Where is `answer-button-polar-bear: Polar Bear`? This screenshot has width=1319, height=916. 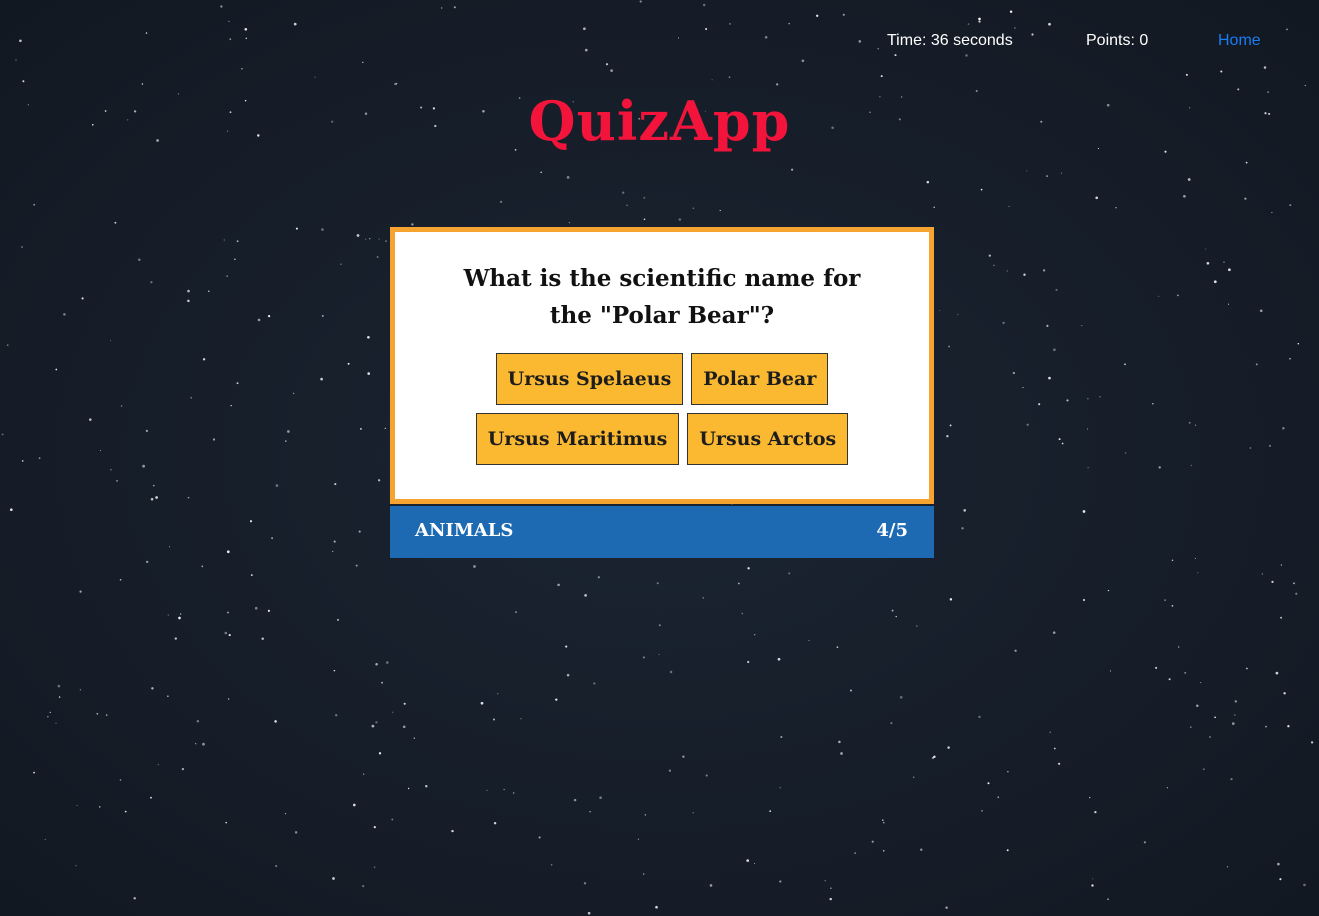
answer-button-polar-bear: Polar Bear is located at coordinates (760, 379).